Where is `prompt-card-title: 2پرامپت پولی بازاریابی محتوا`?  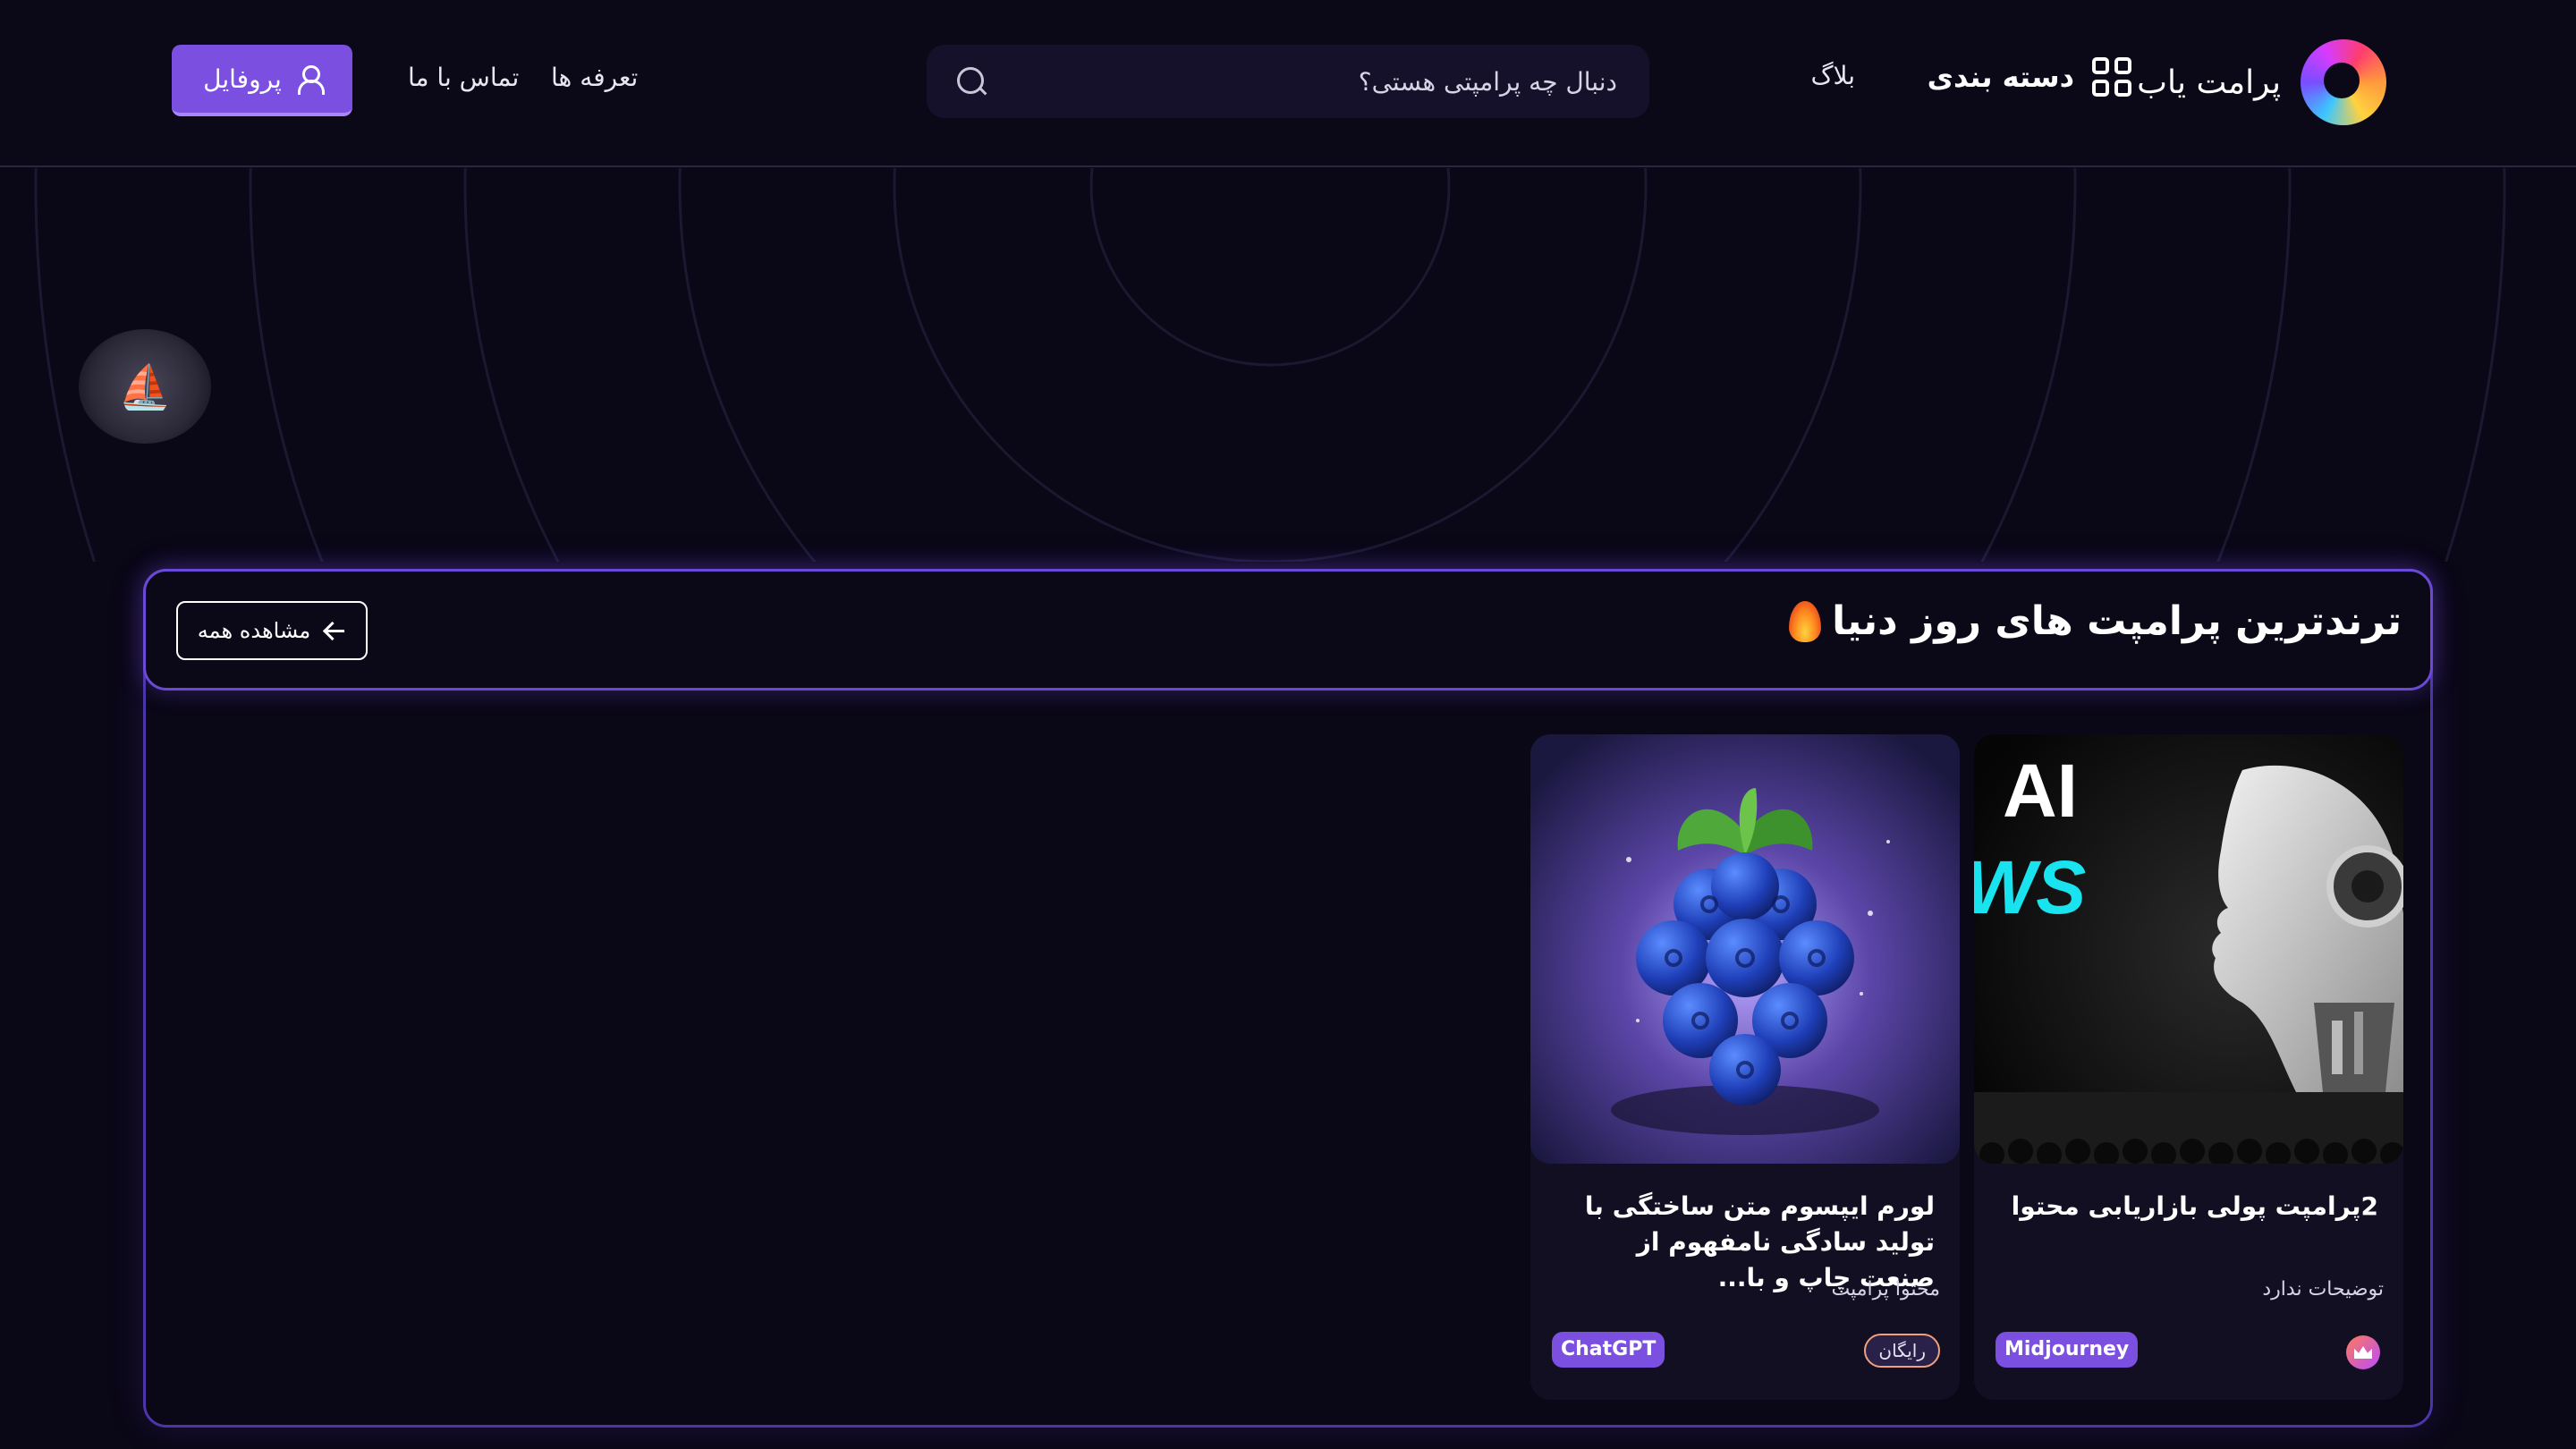 prompt-card-title: 2پرامپت پولی بازاریابی محتوا is located at coordinates (2188, 1206).